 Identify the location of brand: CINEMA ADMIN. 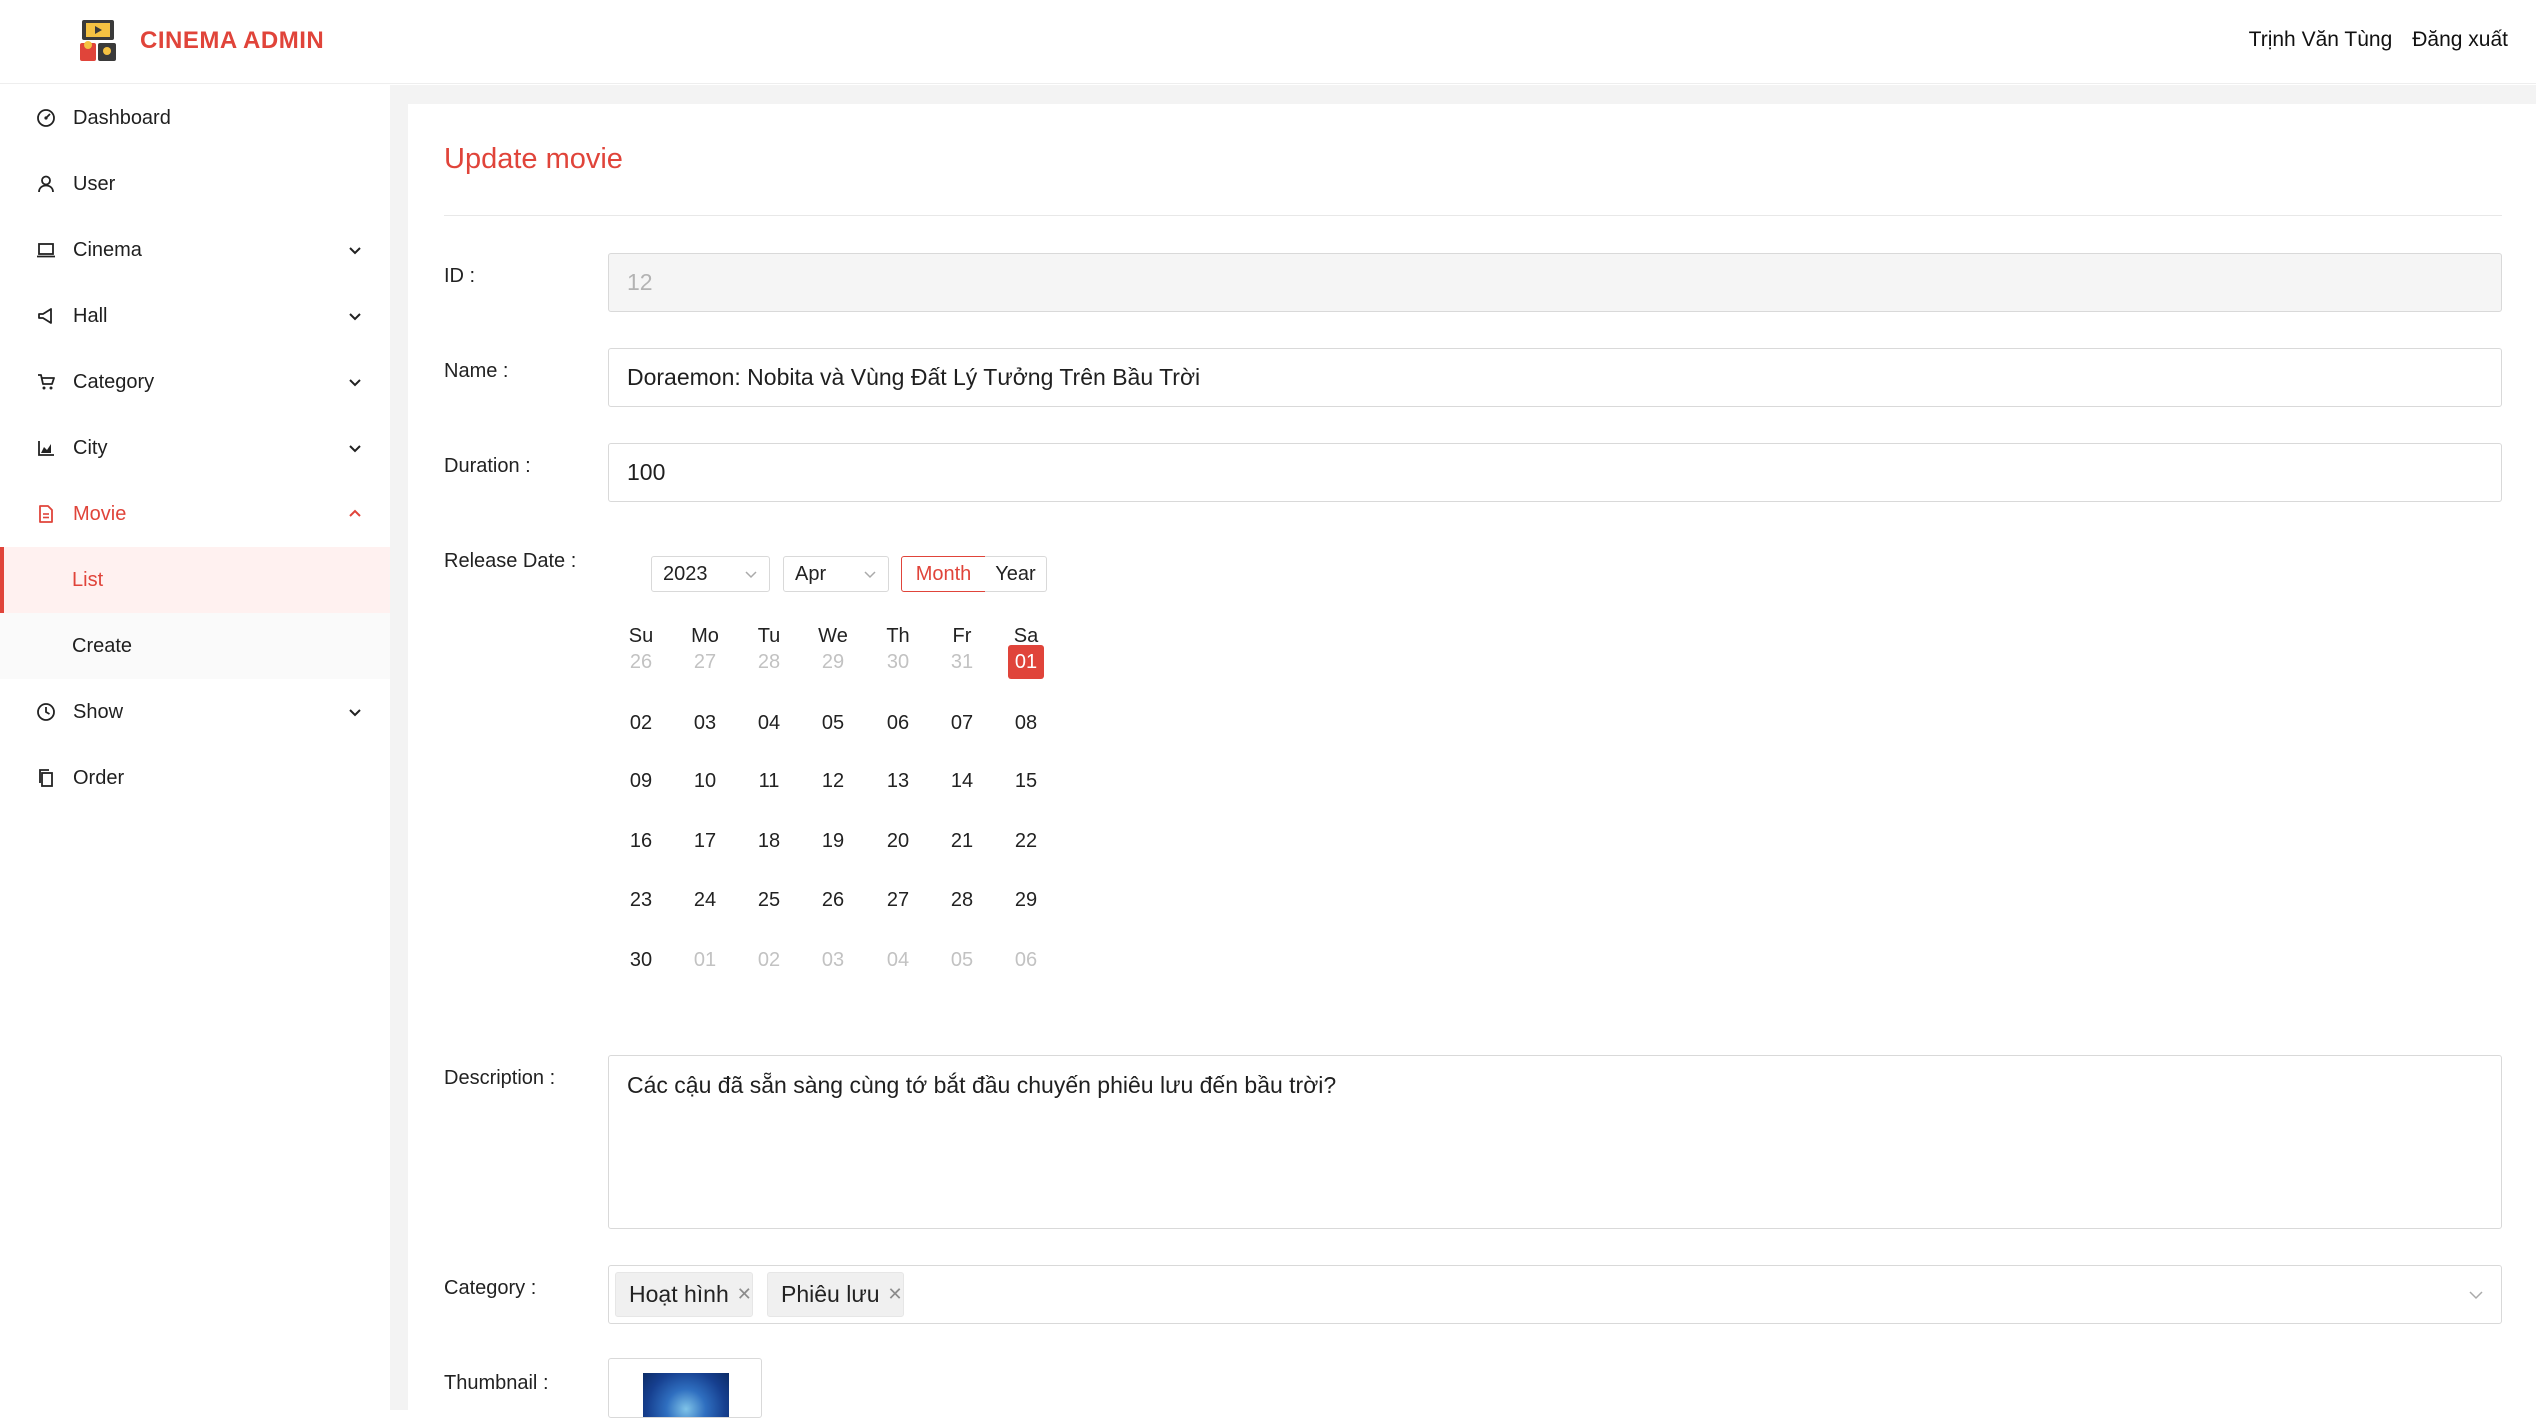
(201, 41).